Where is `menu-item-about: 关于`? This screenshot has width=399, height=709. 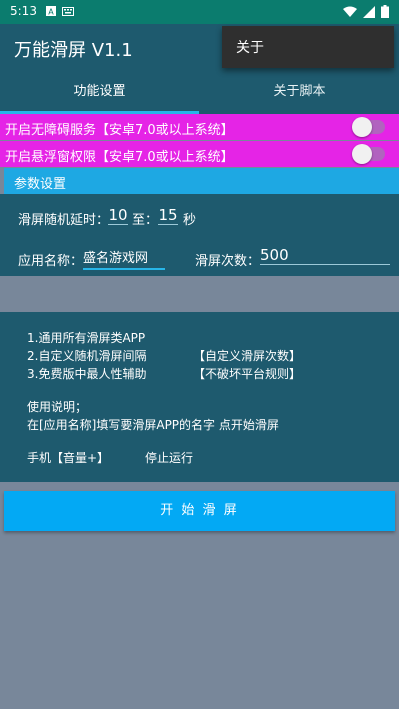 menu-item-about: 关于 is located at coordinates (250, 47).